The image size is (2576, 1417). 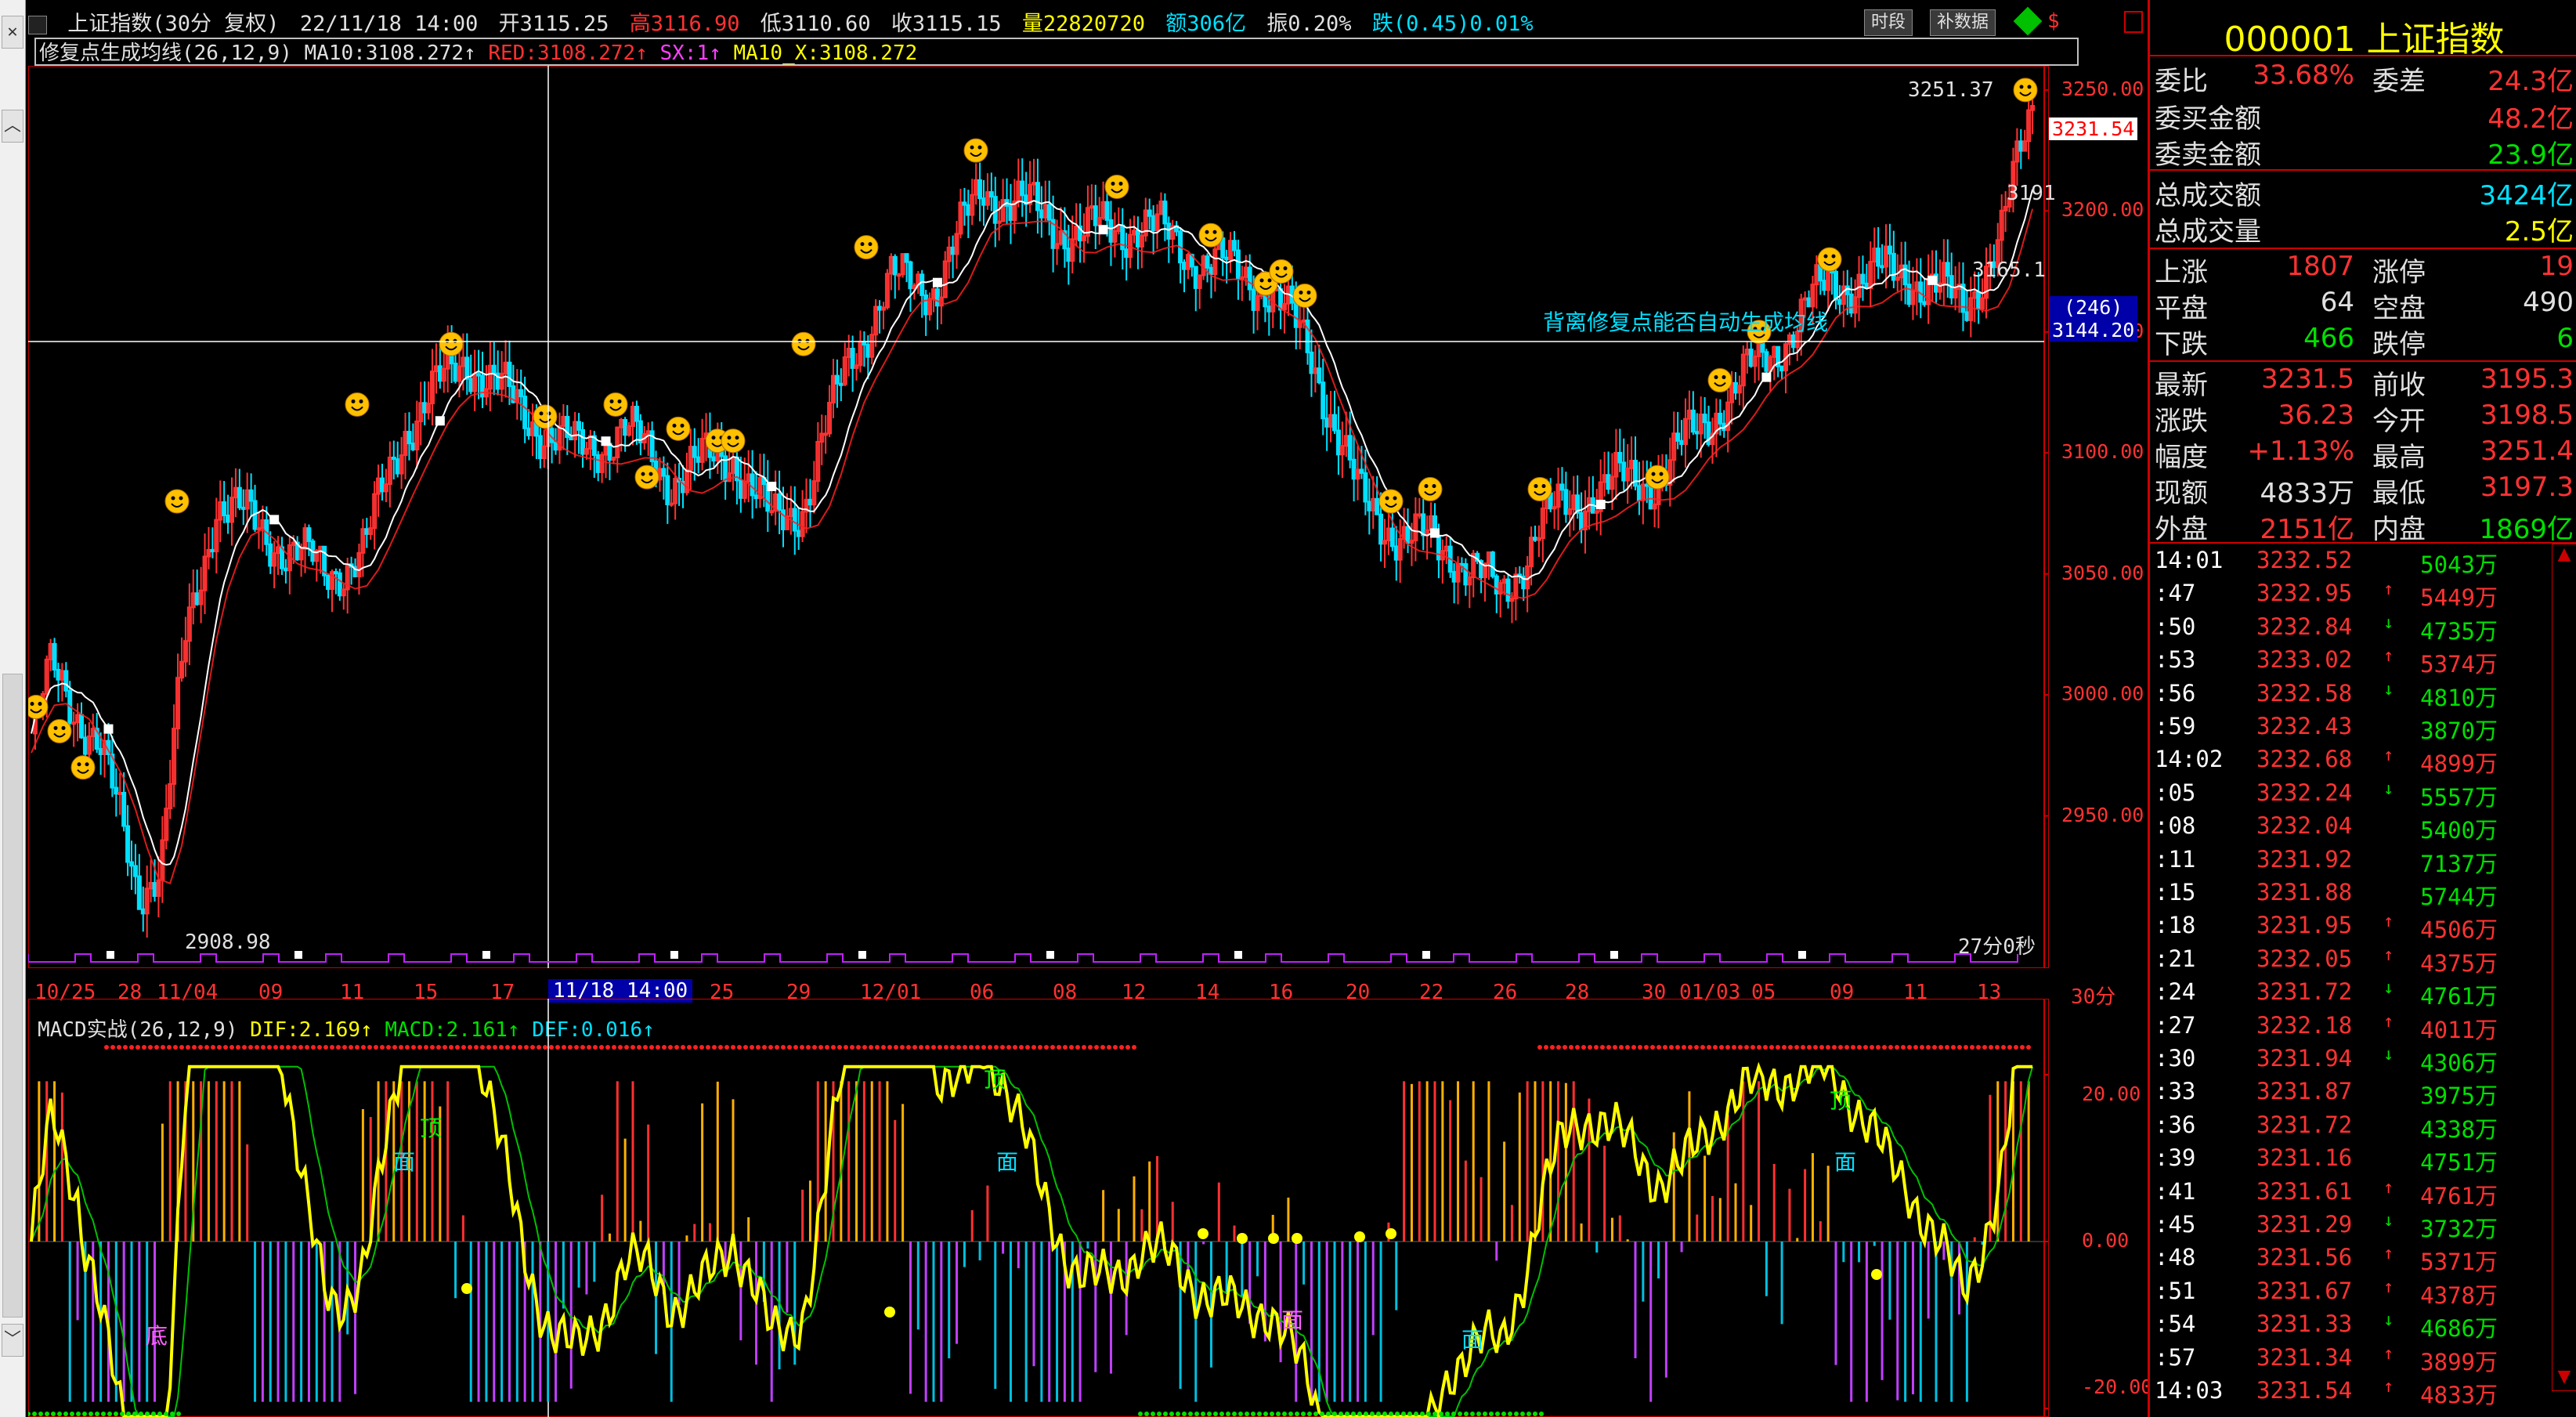 What do you see at coordinates (2564, 556) in the screenshot?
I see `tick-scroll-up-icon: ▲` at bounding box center [2564, 556].